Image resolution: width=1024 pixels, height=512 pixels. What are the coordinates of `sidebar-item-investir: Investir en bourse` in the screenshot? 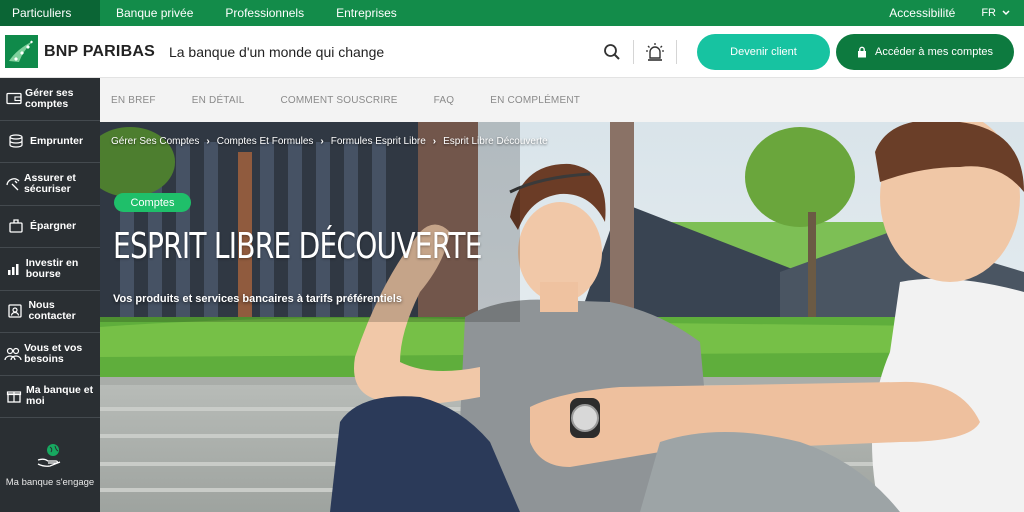 It's located at (50, 269).